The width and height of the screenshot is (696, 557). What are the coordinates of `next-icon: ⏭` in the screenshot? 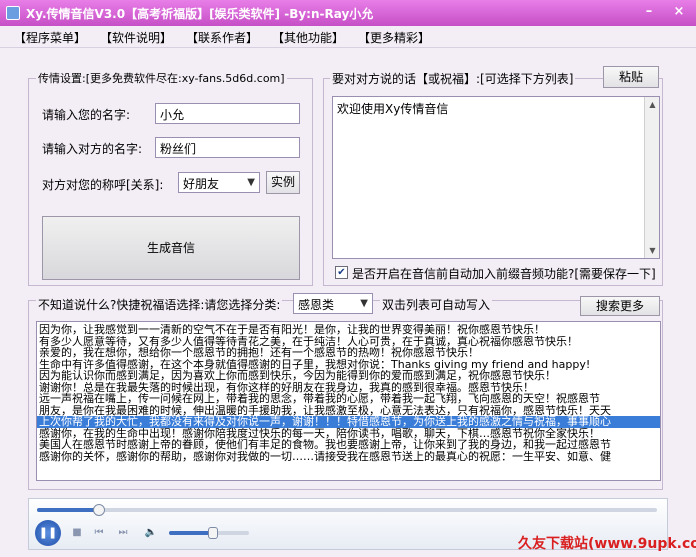 It's located at (123, 533).